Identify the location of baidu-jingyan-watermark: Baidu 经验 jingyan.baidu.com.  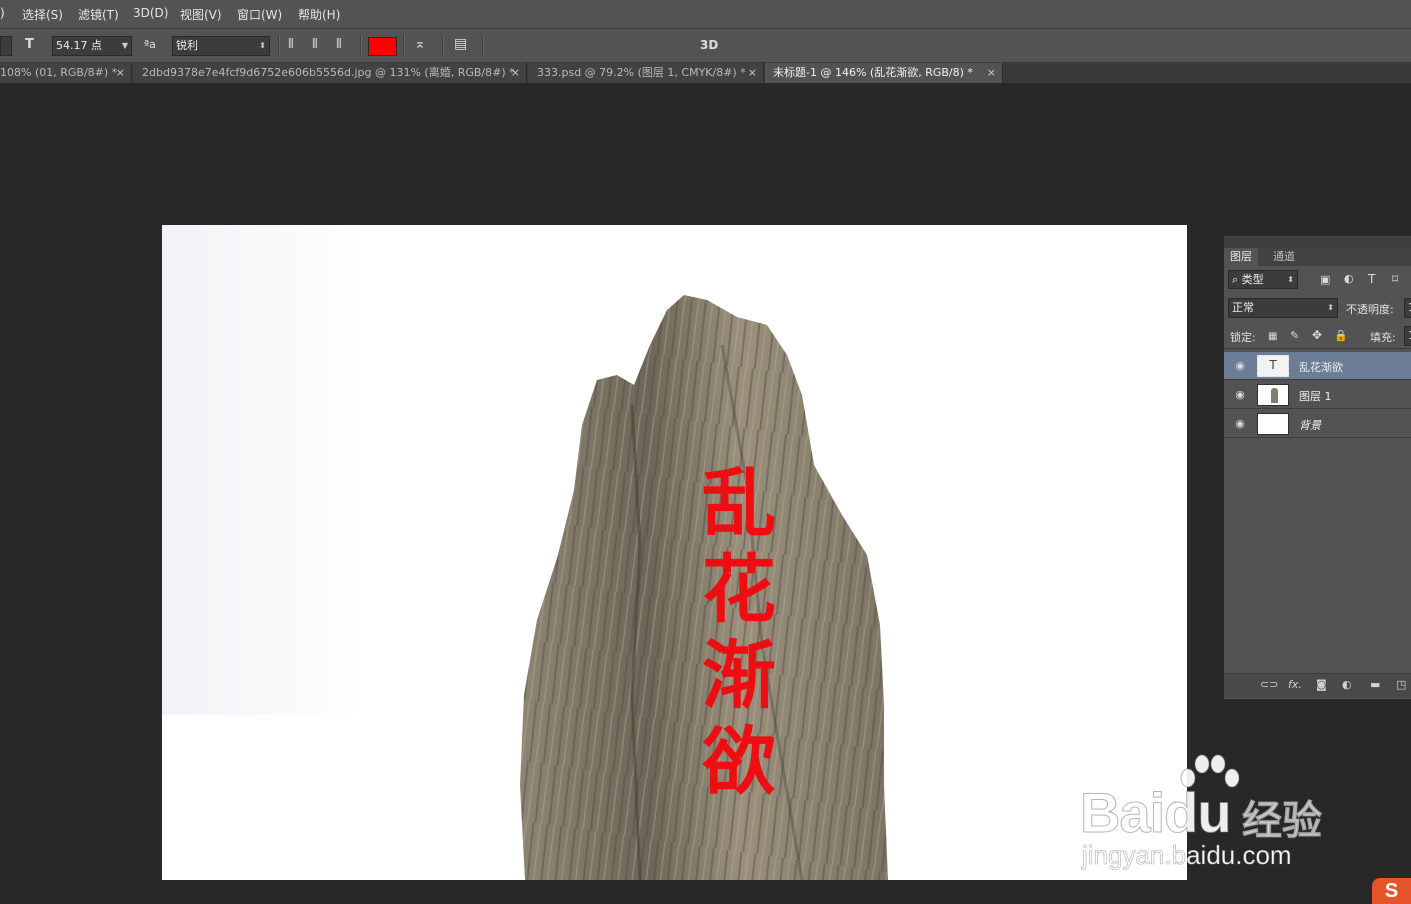
(1229, 812).